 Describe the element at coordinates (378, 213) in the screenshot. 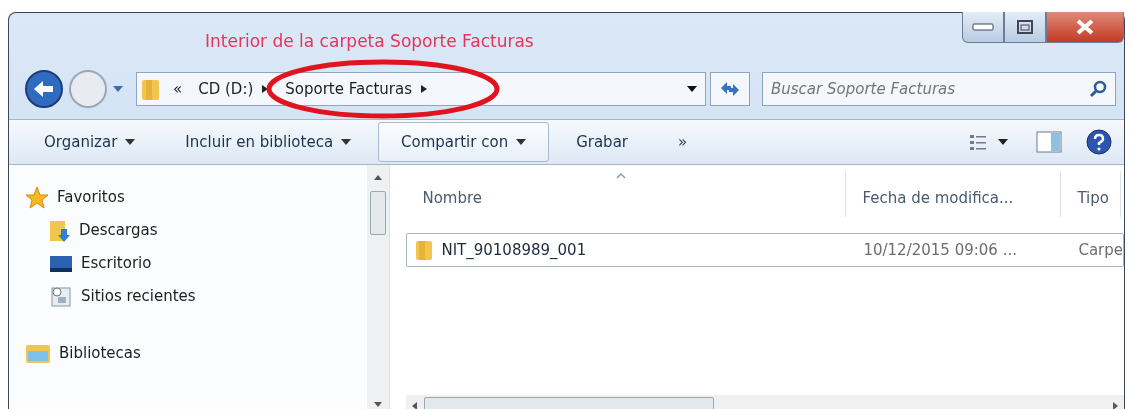

I see `scroll-thumb` at that location.